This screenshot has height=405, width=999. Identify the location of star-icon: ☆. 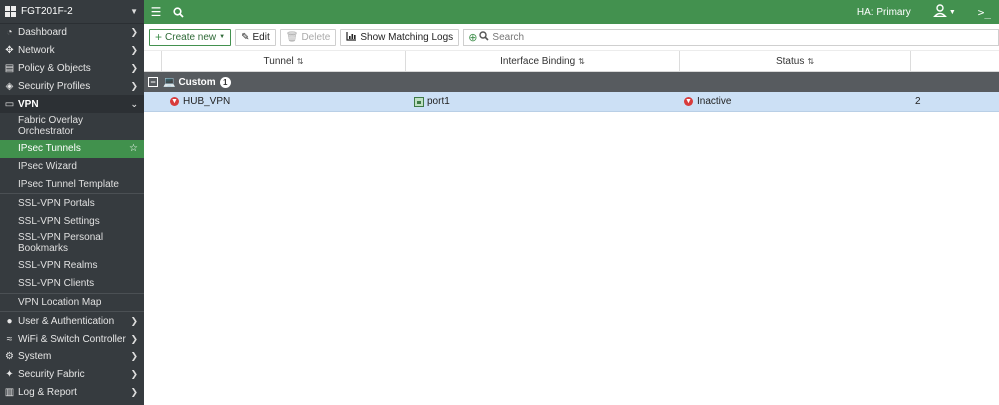
(133, 148).